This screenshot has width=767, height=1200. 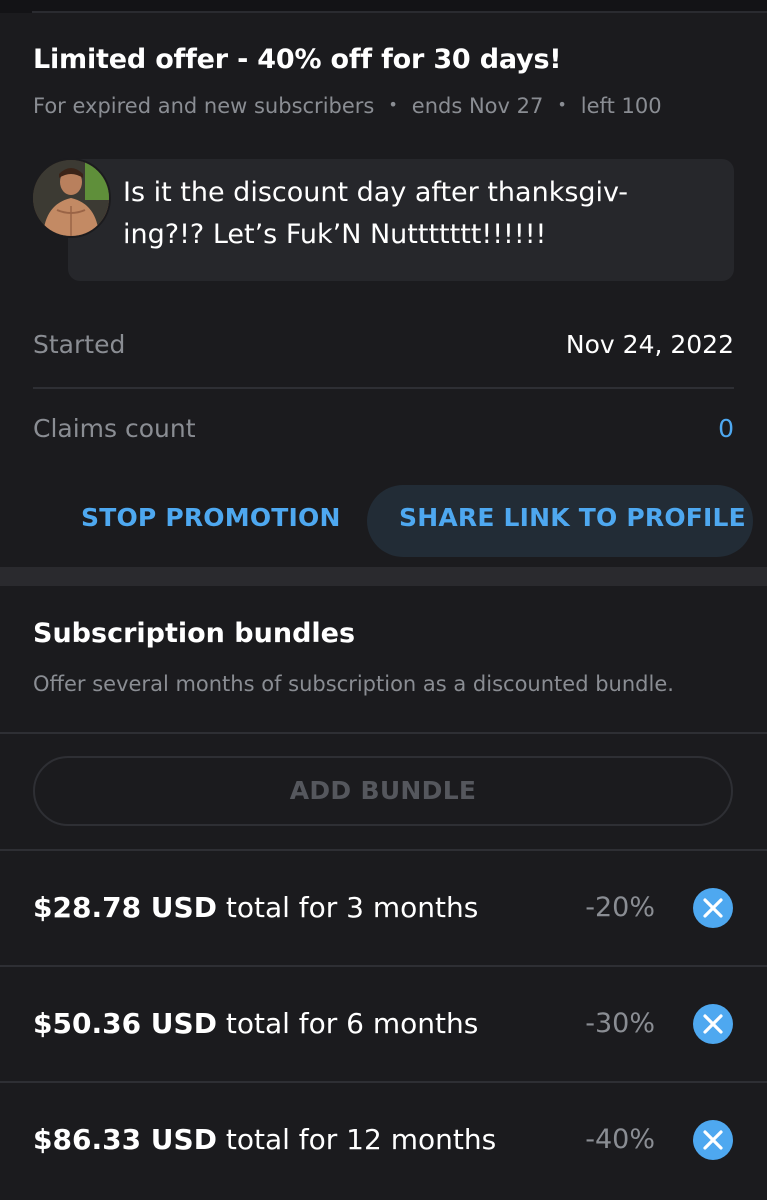 I want to click on row-divider, so click(x=383, y=388).